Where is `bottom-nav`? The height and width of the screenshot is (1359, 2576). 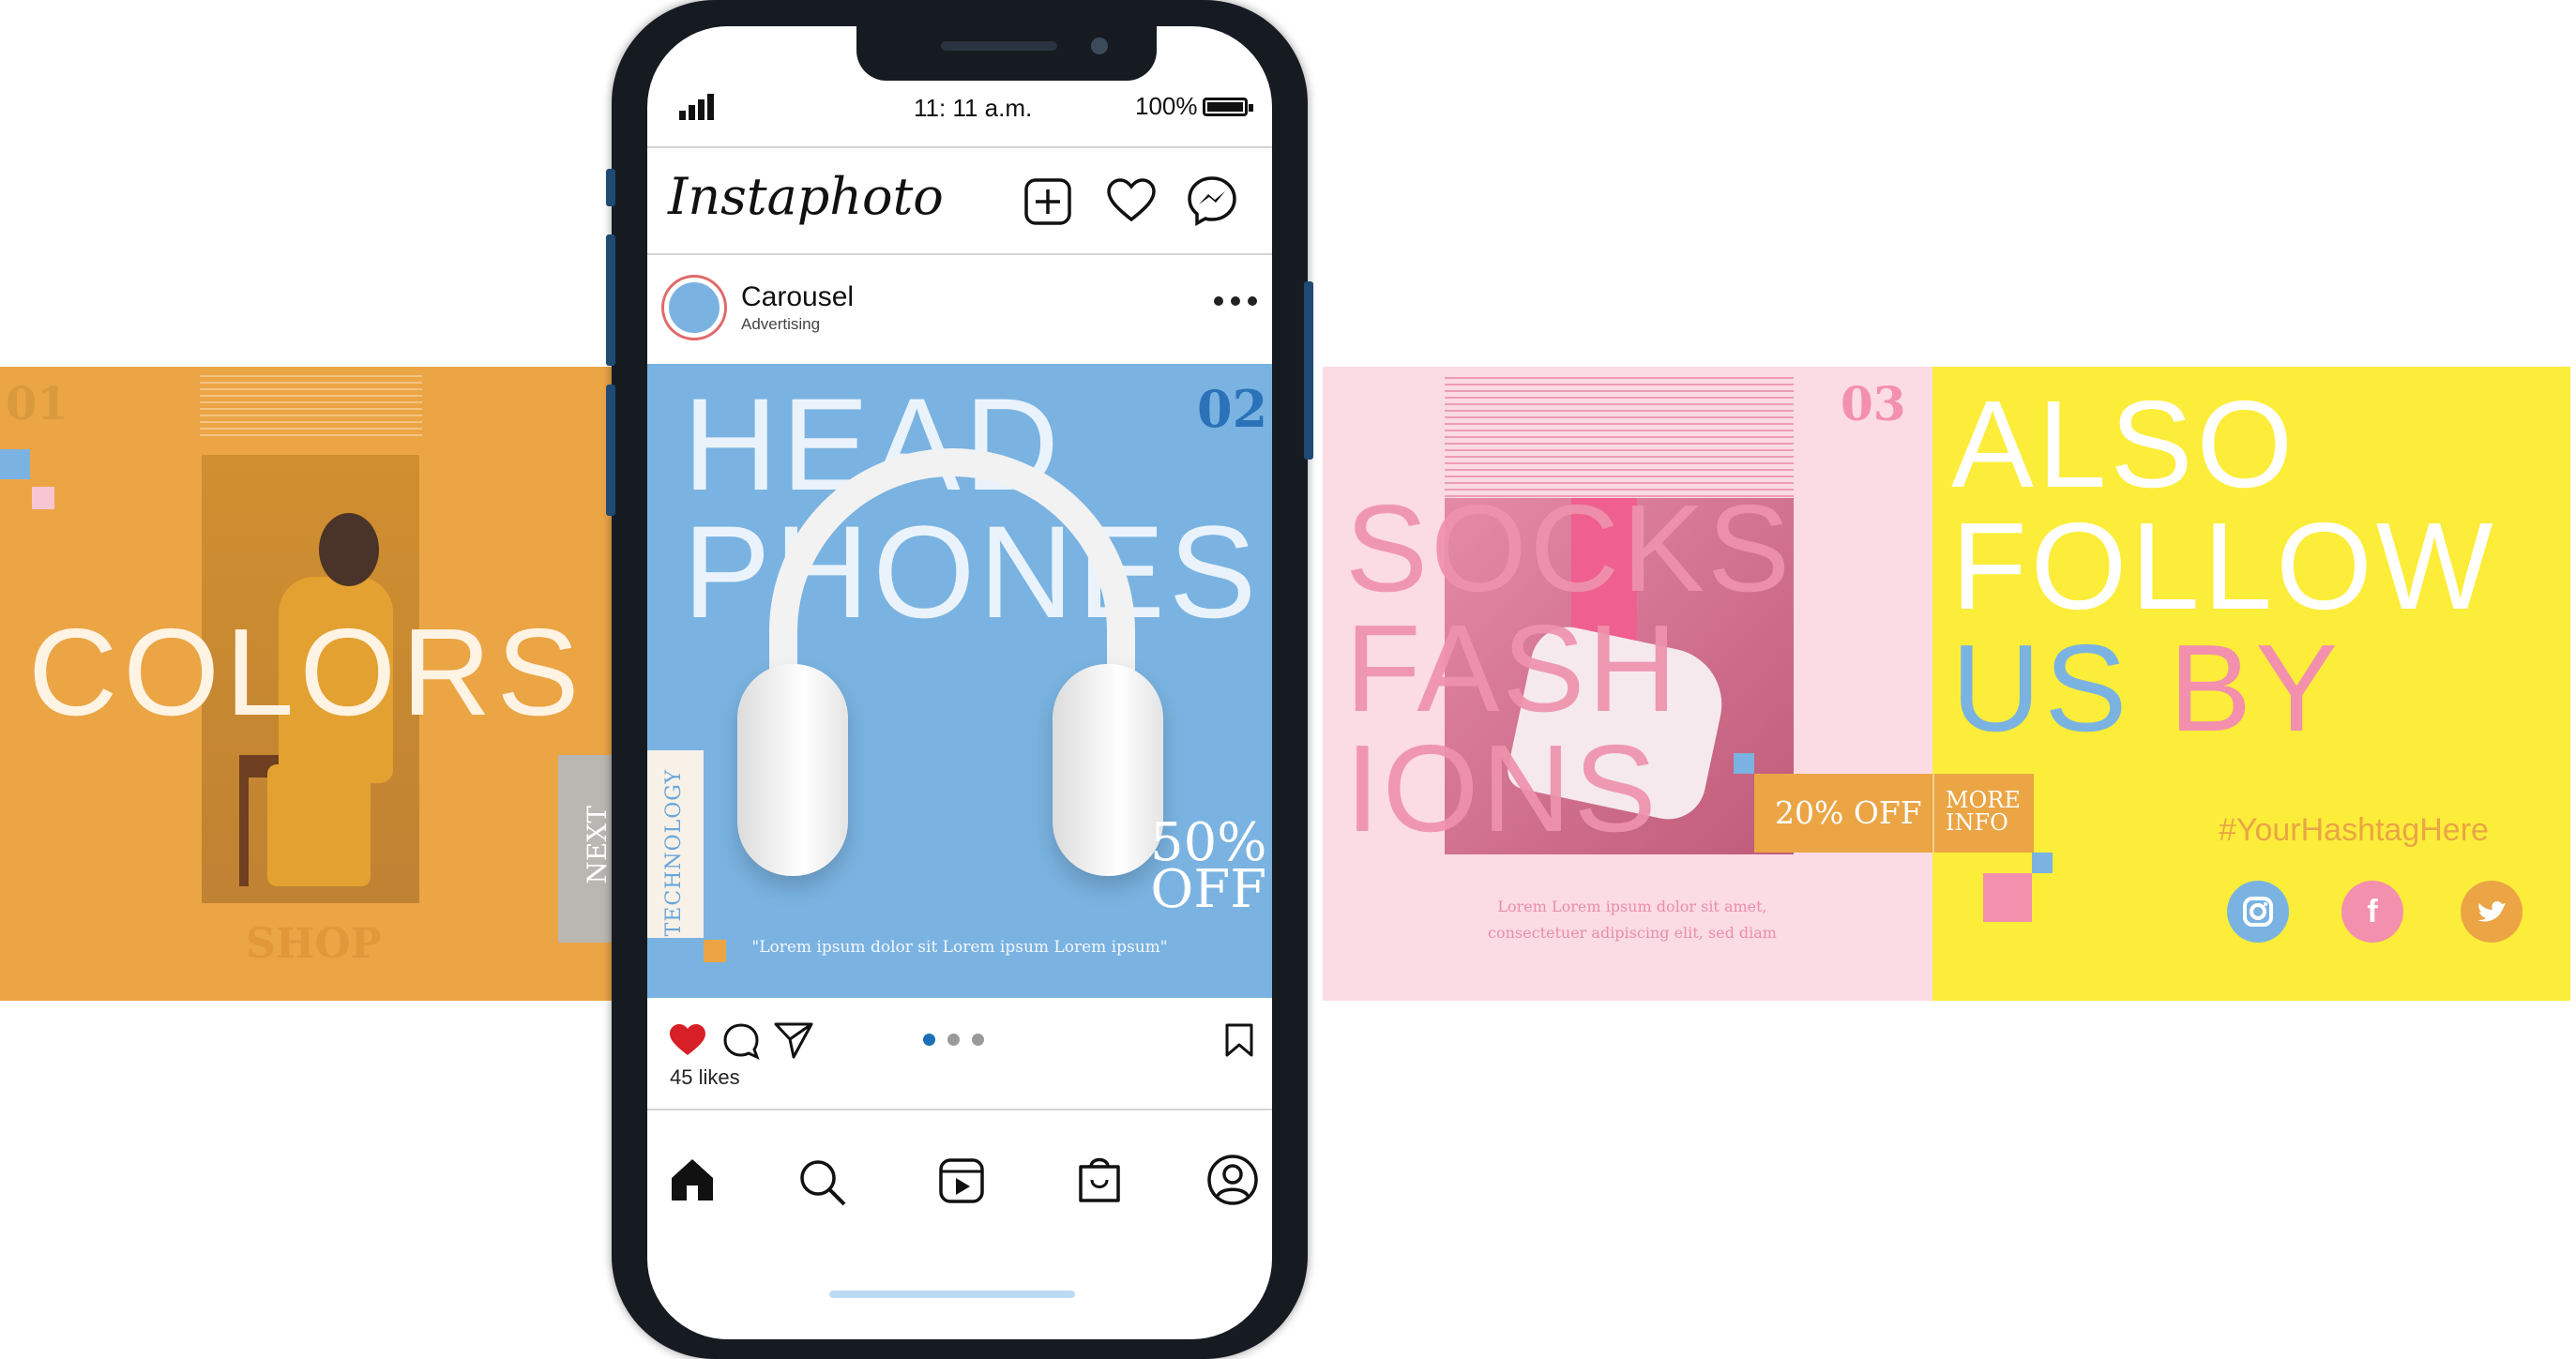
bottom-nav is located at coordinates (959, 1180).